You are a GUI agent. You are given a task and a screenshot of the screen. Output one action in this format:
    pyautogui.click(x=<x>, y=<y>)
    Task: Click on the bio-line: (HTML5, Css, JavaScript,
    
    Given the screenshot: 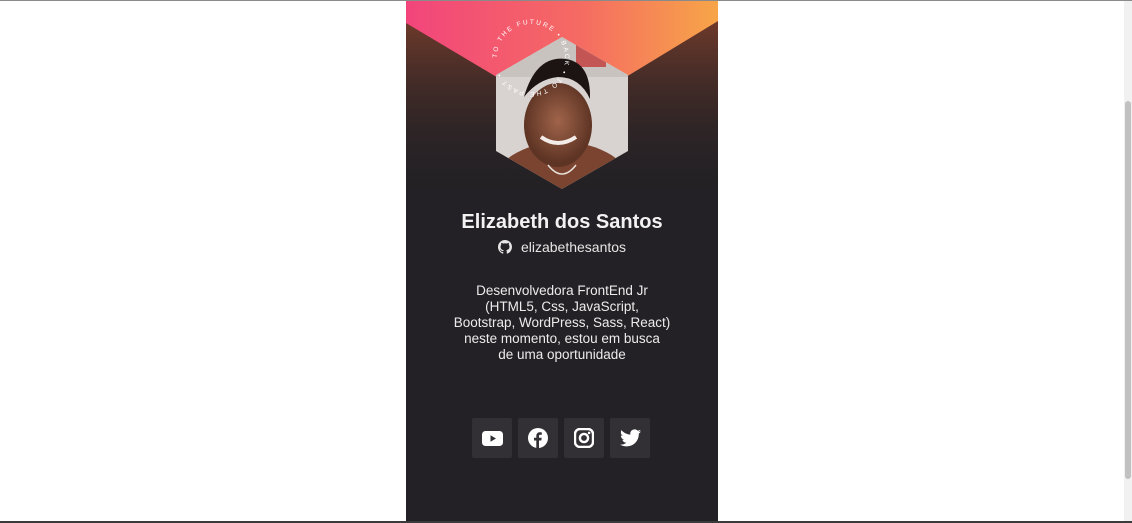 What is the action you would take?
    pyautogui.click(x=562, y=306)
    